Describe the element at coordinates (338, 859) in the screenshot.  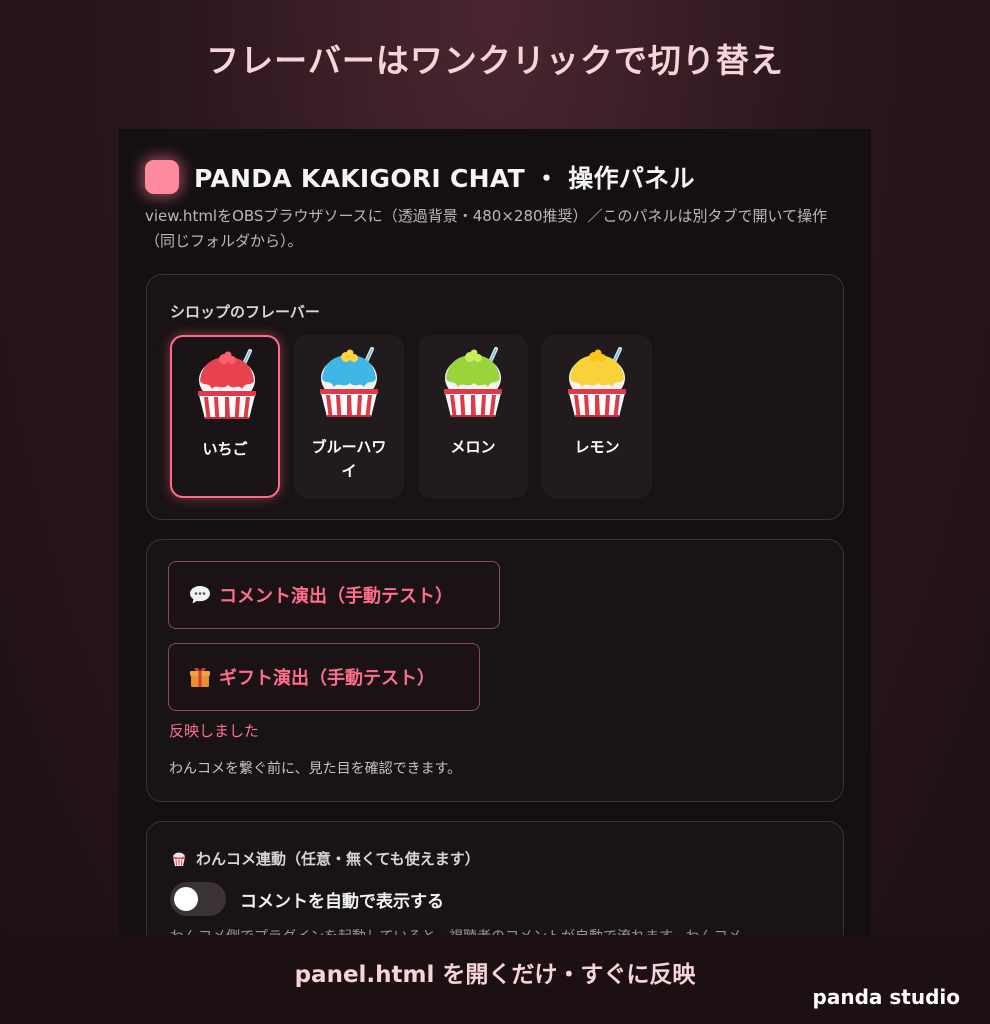
I see `link-section-title-text: わんコメ連動（任意・無くても使えます）` at that location.